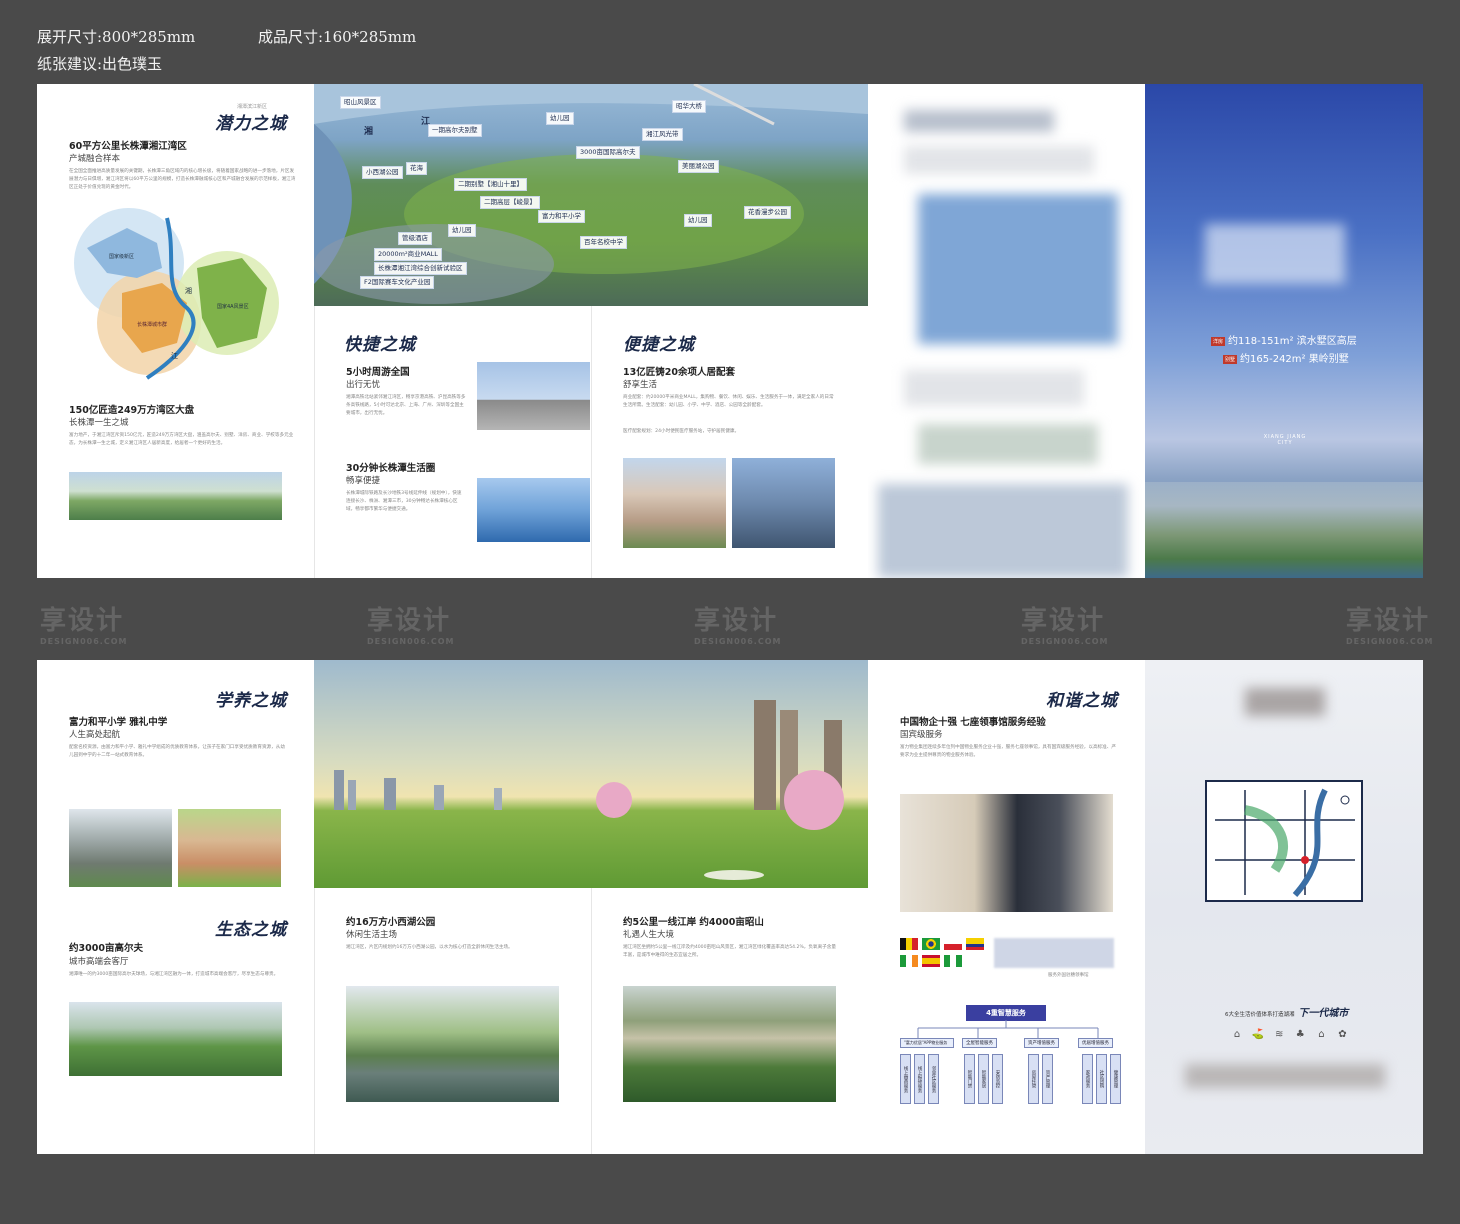  I want to click on section-subtitle: 产城融合样本, so click(95, 159).